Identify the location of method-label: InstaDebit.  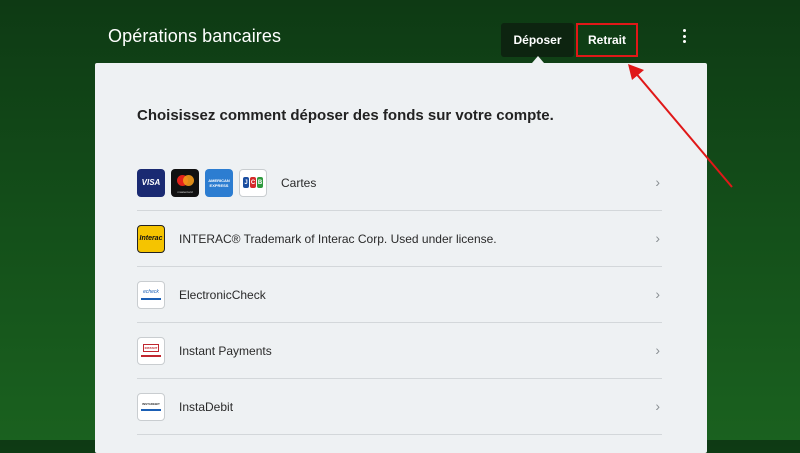
(206, 406).